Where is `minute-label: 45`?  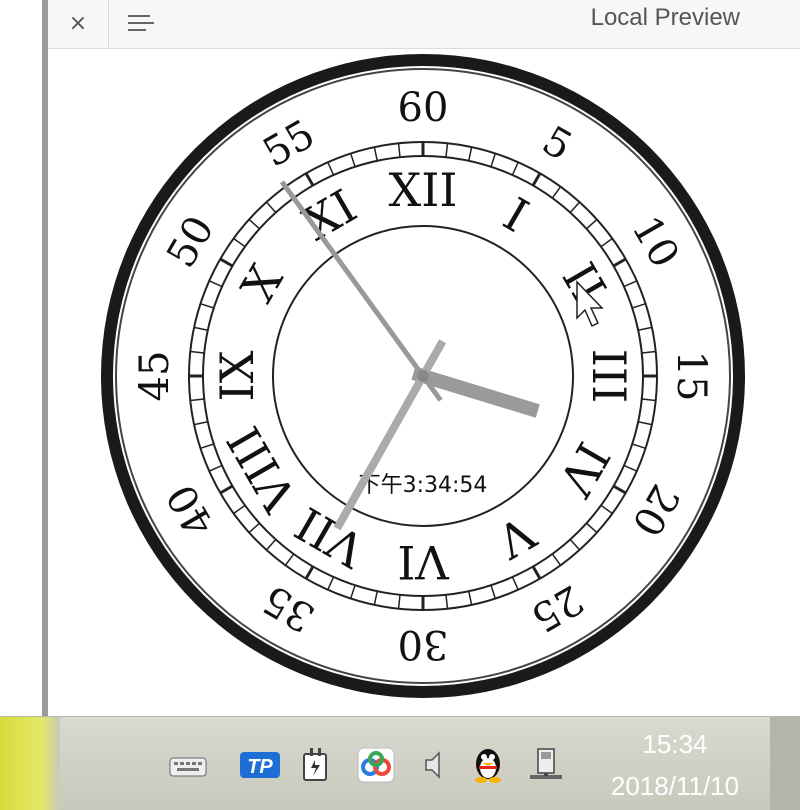
minute-label: 45 is located at coordinates (155, 376).